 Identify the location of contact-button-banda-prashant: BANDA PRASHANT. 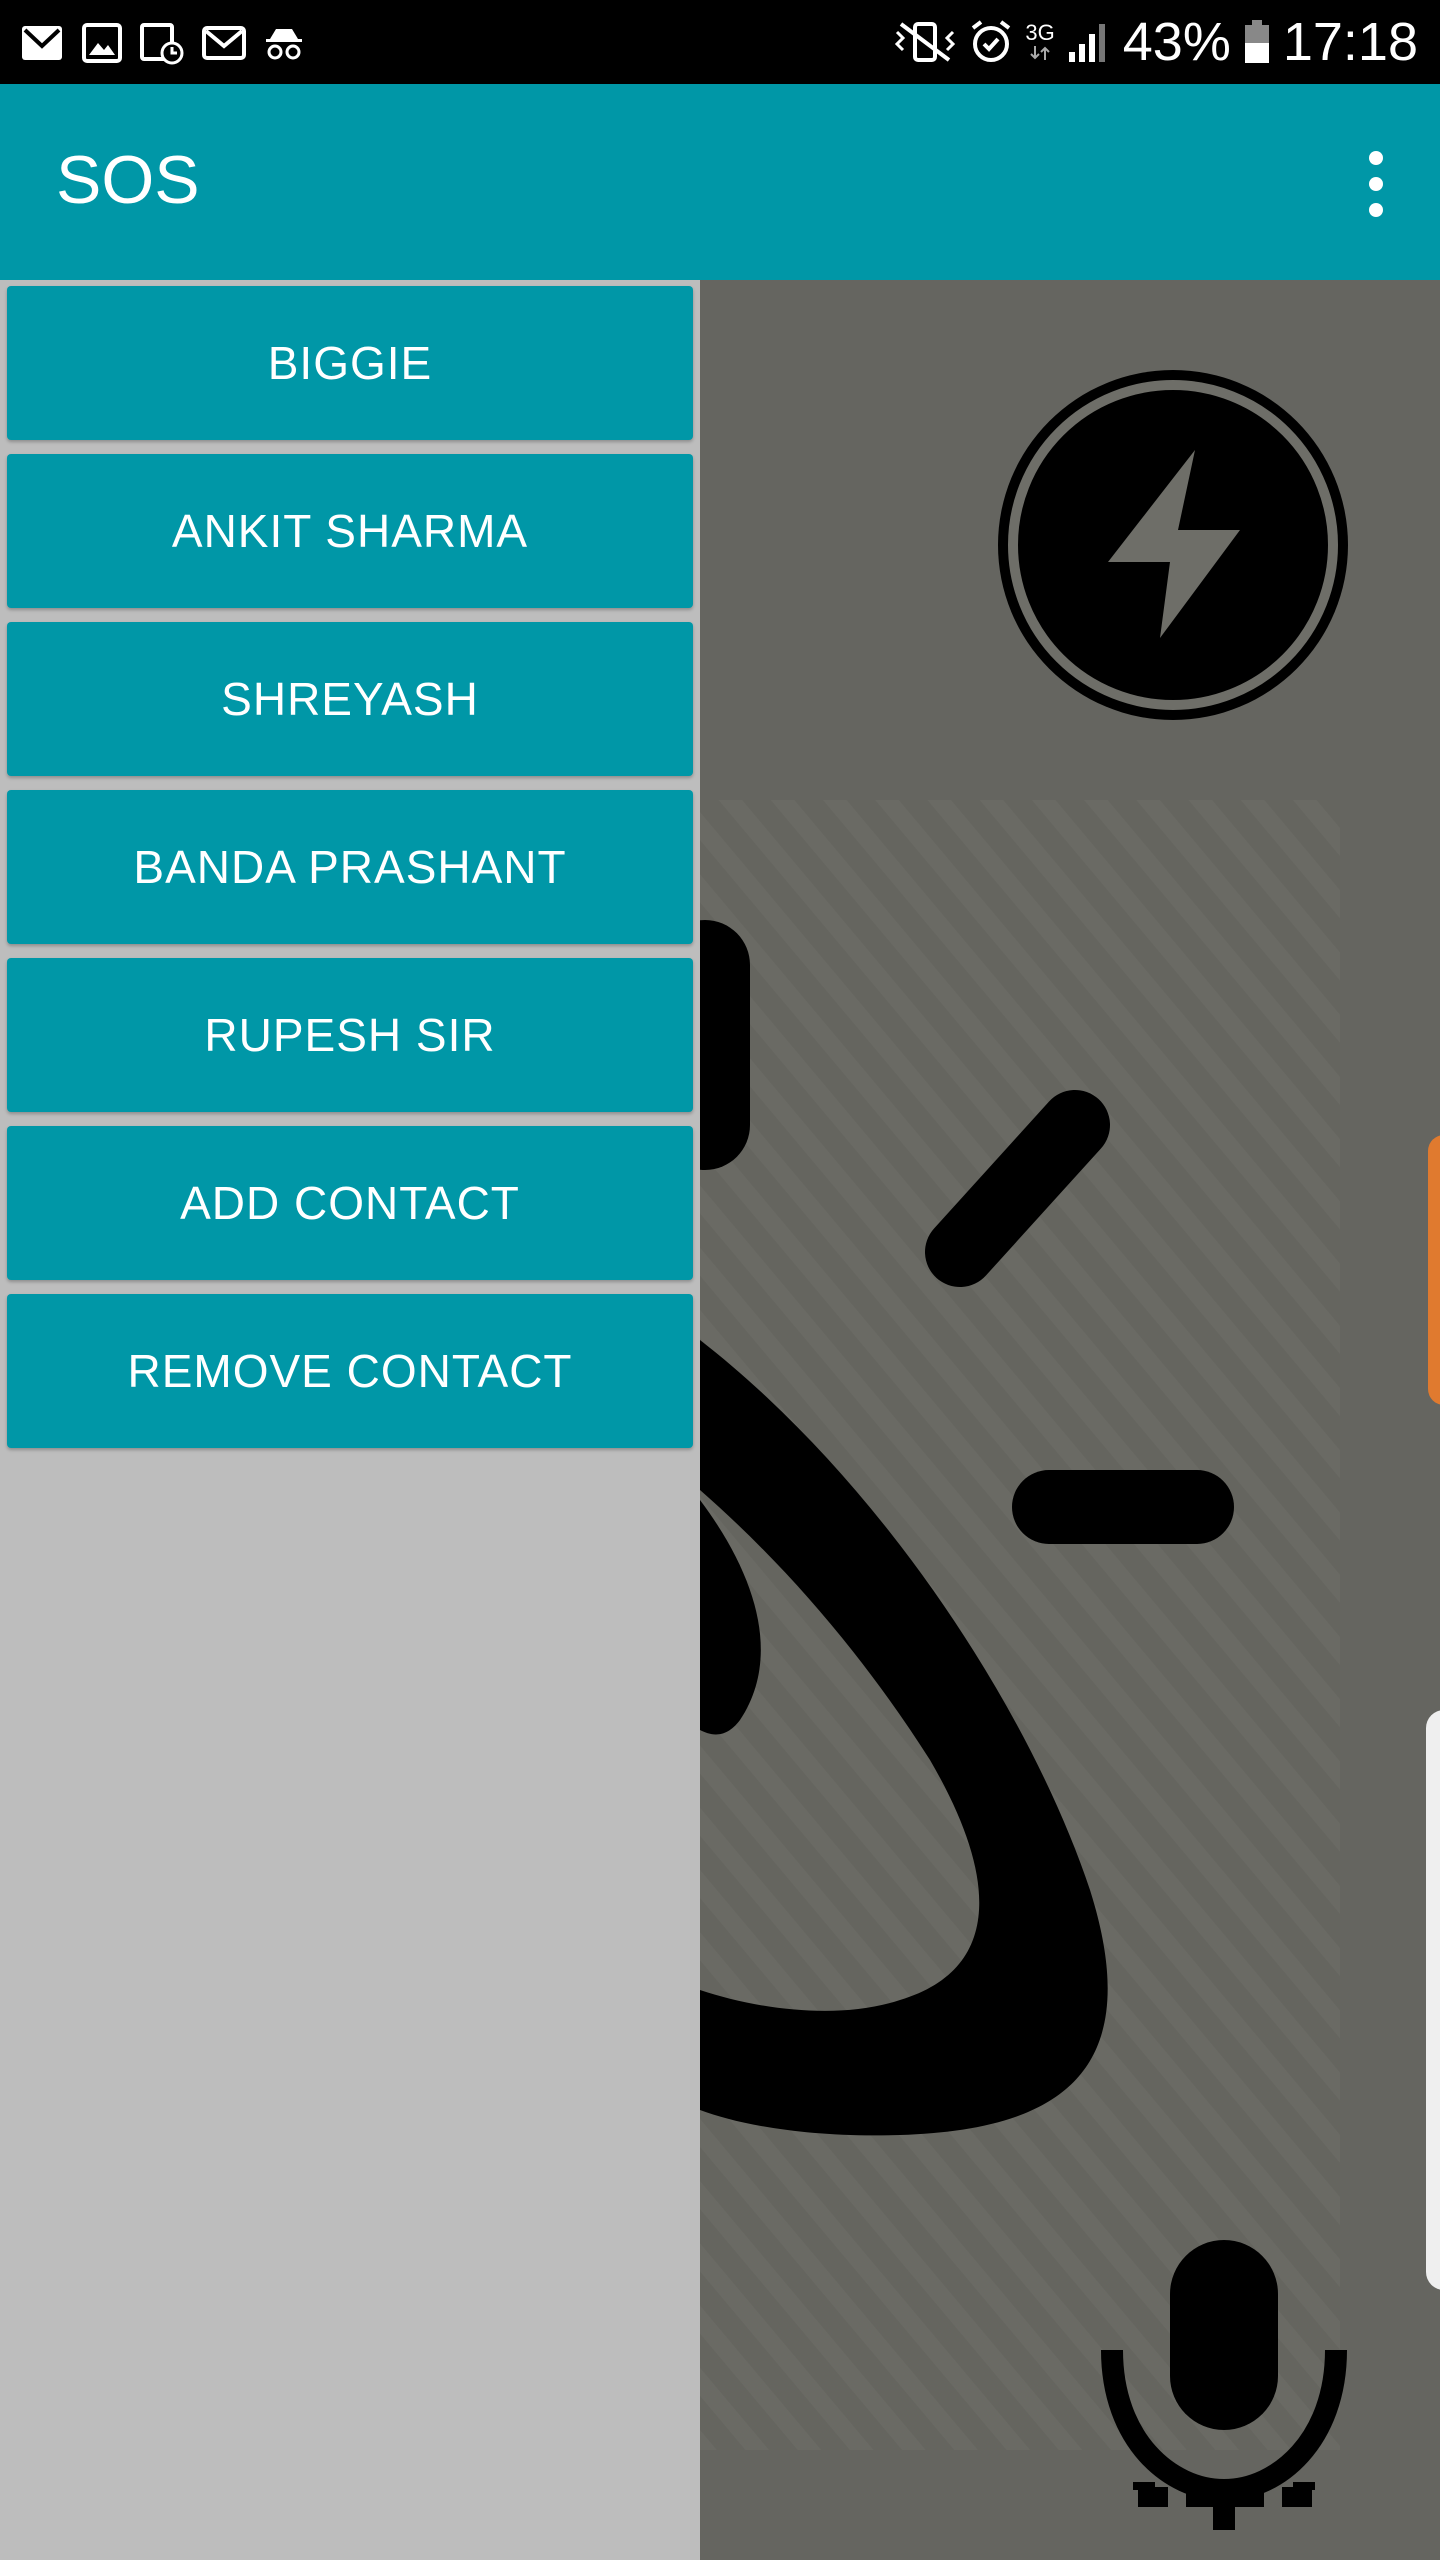
(350, 867).